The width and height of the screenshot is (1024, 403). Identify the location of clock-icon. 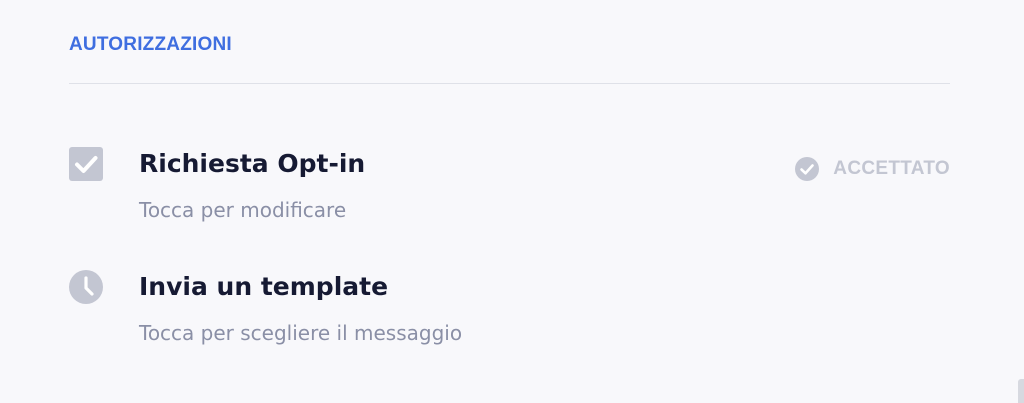
(86, 287).